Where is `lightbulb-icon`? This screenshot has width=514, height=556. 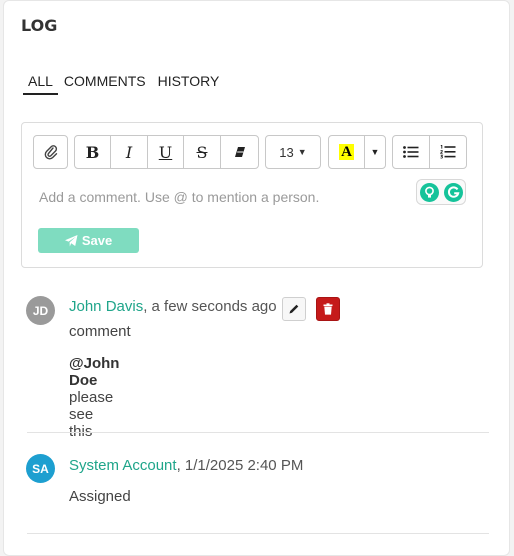 lightbulb-icon is located at coordinates (429, 192).